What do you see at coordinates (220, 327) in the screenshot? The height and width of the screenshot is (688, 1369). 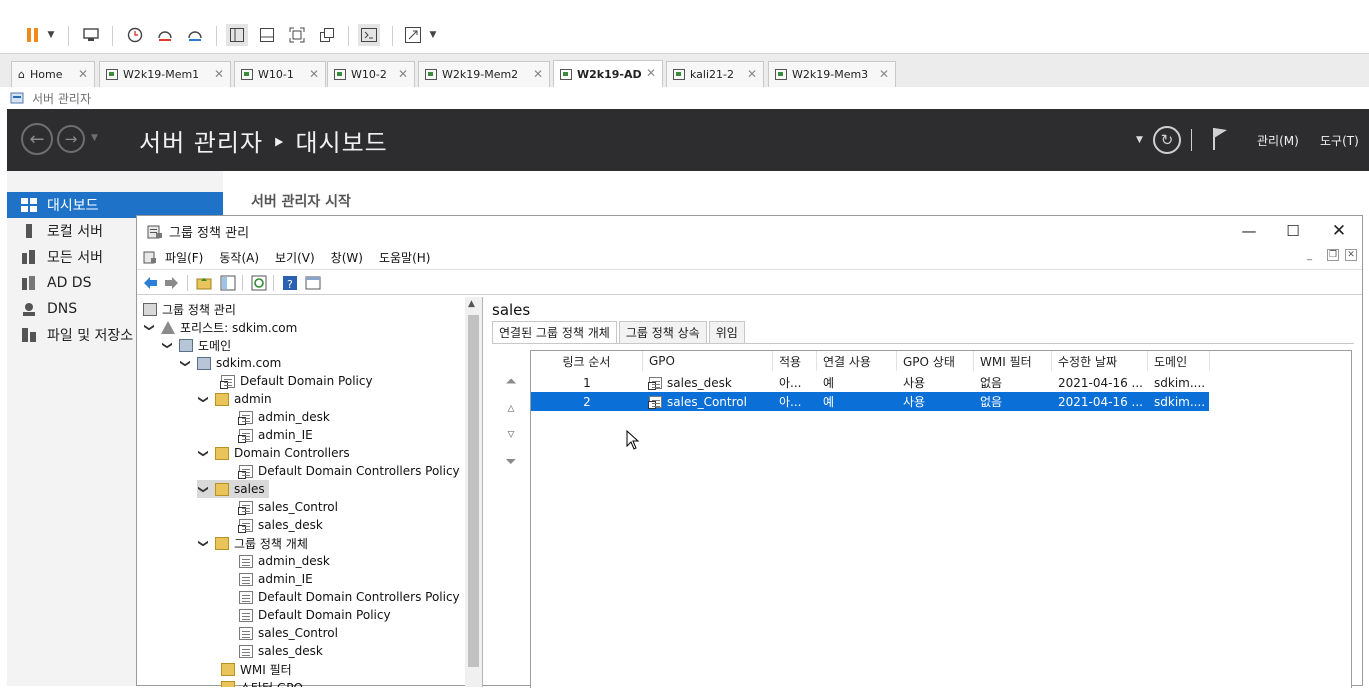 I see `tree-node-forest: ❯ 포리스트: sdkim.com` at bounding box center [220, 327].